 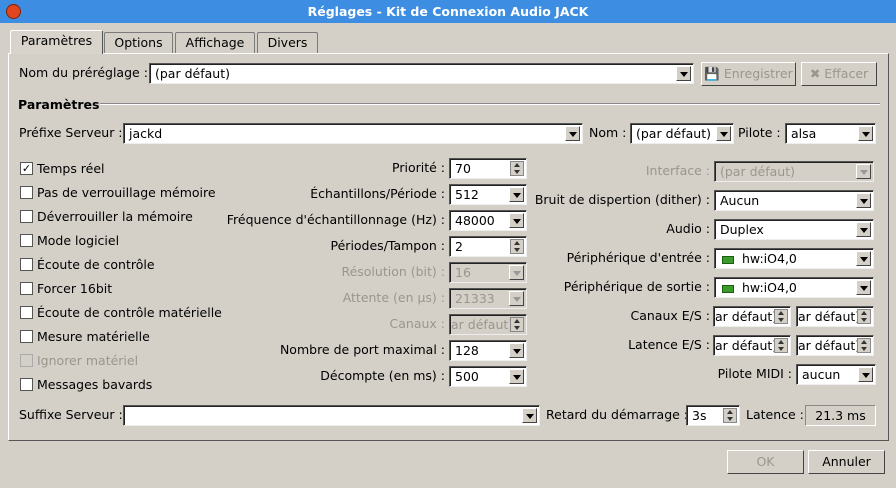 What do you see at coordinates (463, 272) in the screenshot?
I see `param-value: 16` at bounding box center [463, 272].